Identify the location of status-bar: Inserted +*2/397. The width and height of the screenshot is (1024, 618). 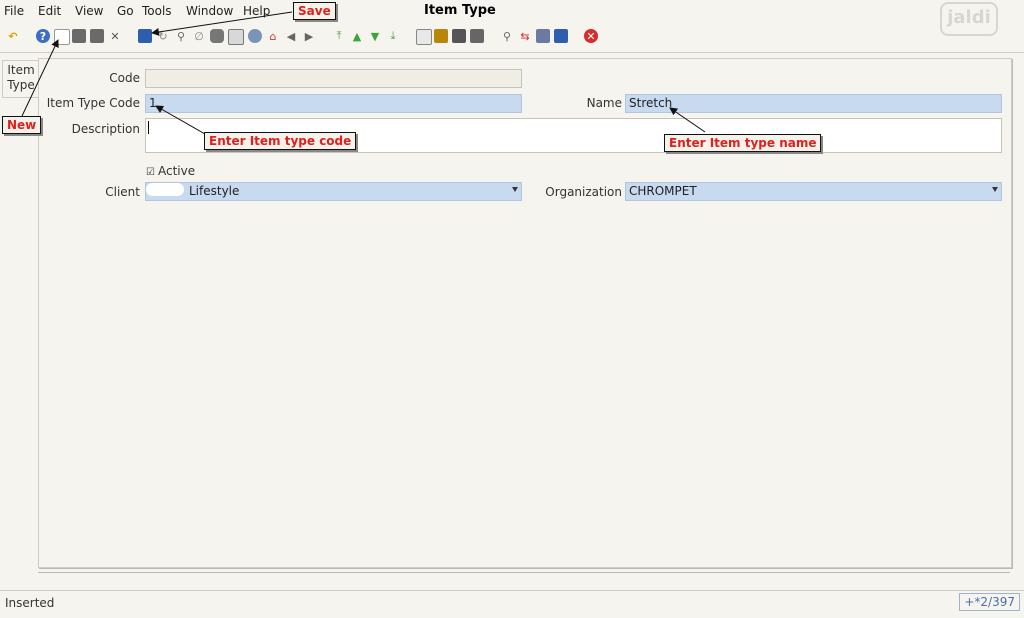
(512, 604).